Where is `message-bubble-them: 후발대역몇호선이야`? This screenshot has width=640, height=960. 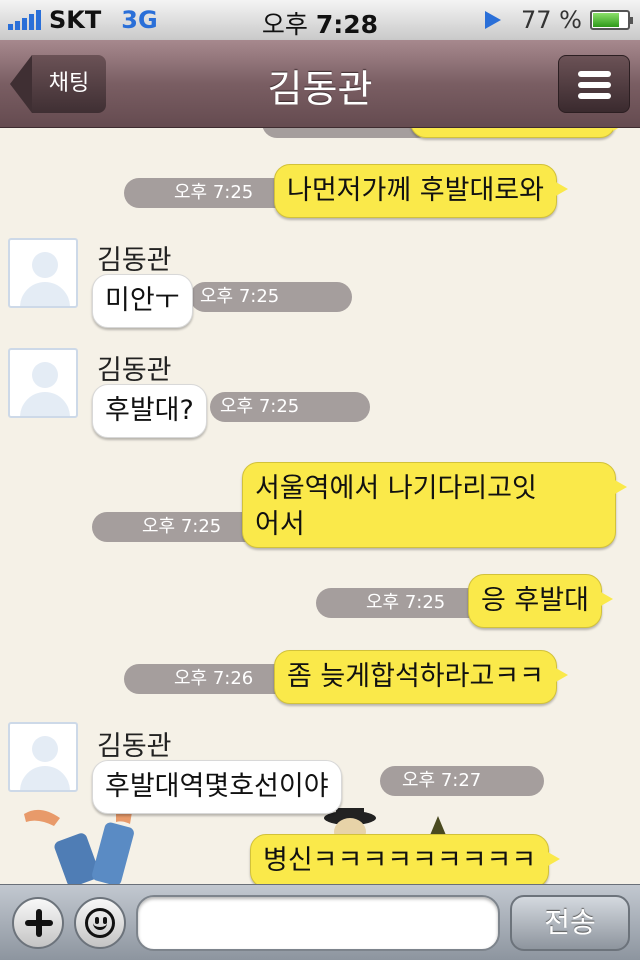
message-bubble-them: 후발대역몇호선이야 is located at coordinates (217, 787).